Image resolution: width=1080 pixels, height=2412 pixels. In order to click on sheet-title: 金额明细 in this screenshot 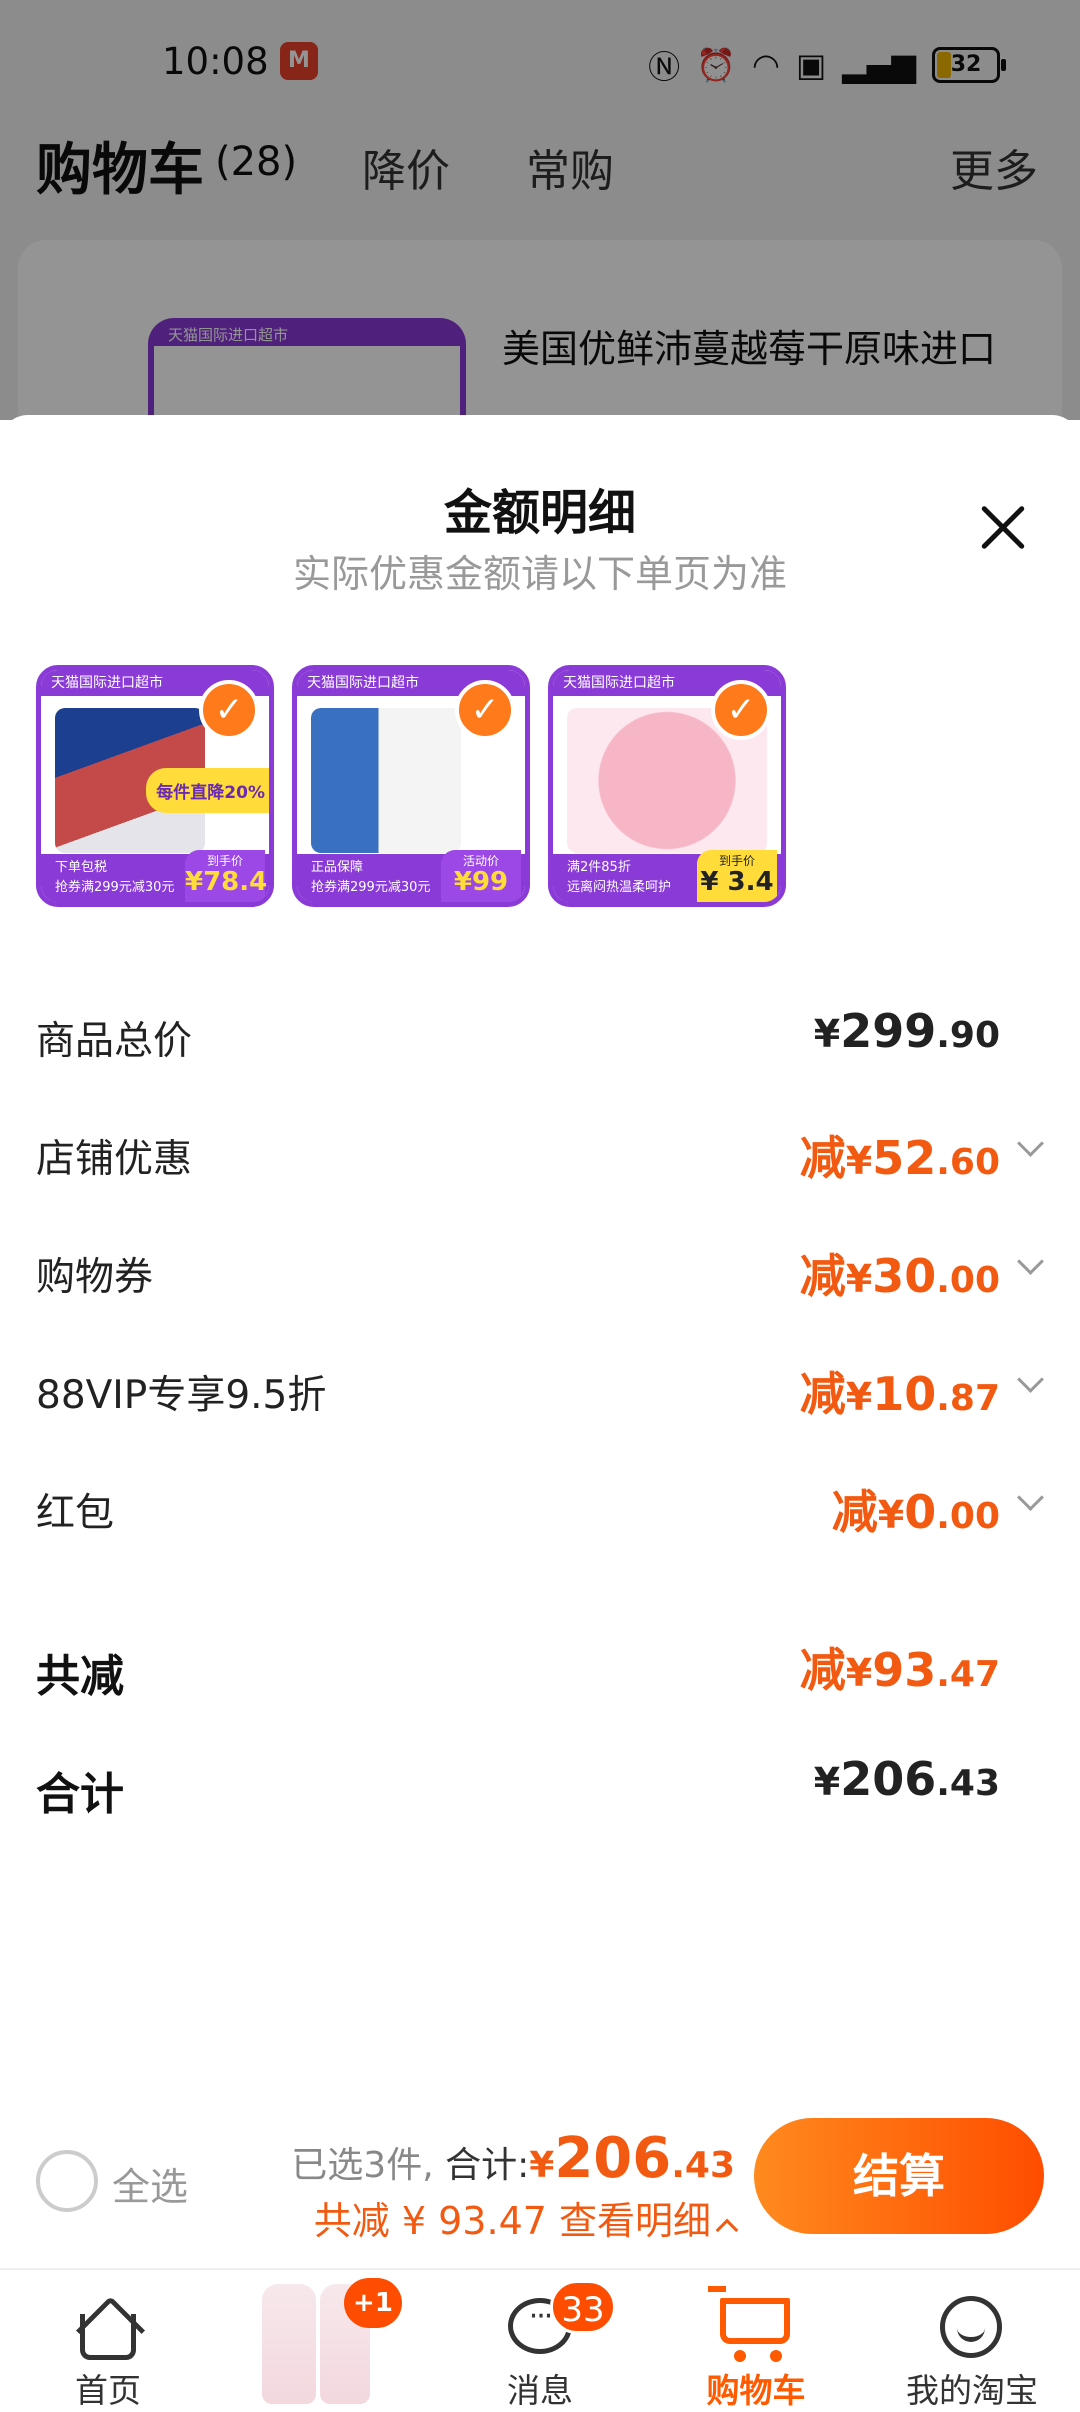, I will do `click(539, 513)`.